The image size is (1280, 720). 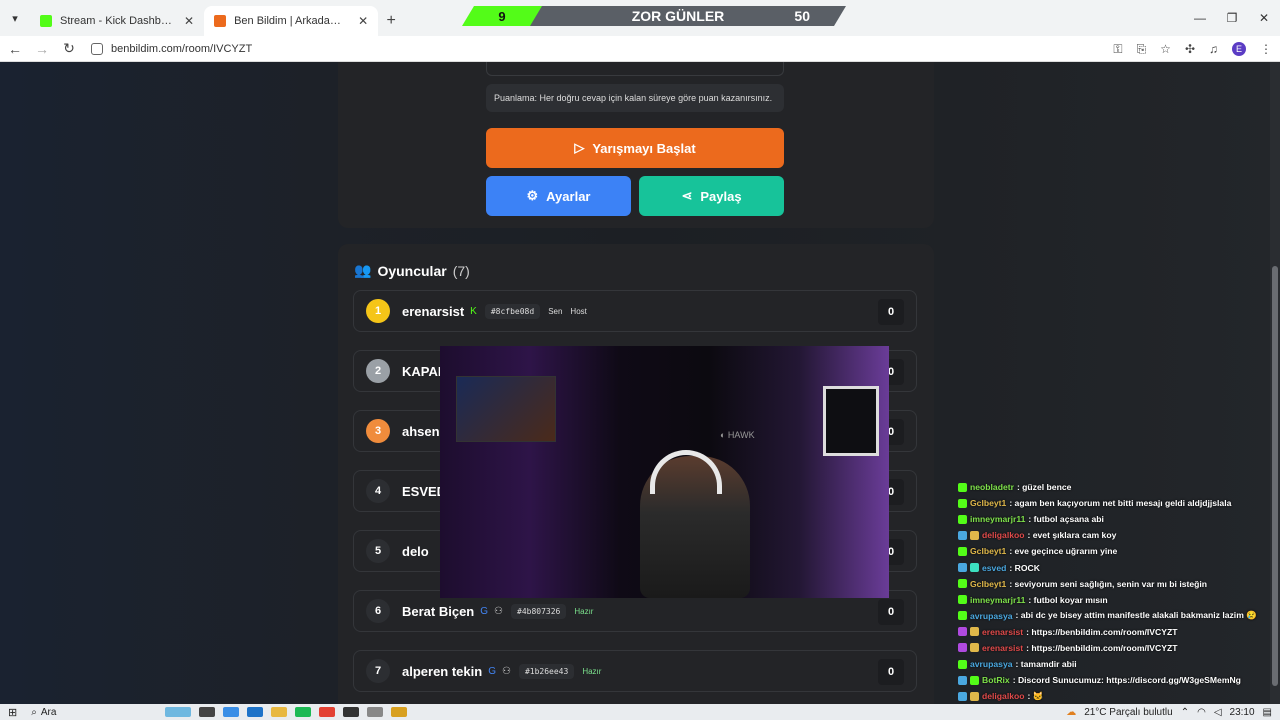 I want to click on chat-message: neobladetr: güzel bence, so click(x=1113, y=487).